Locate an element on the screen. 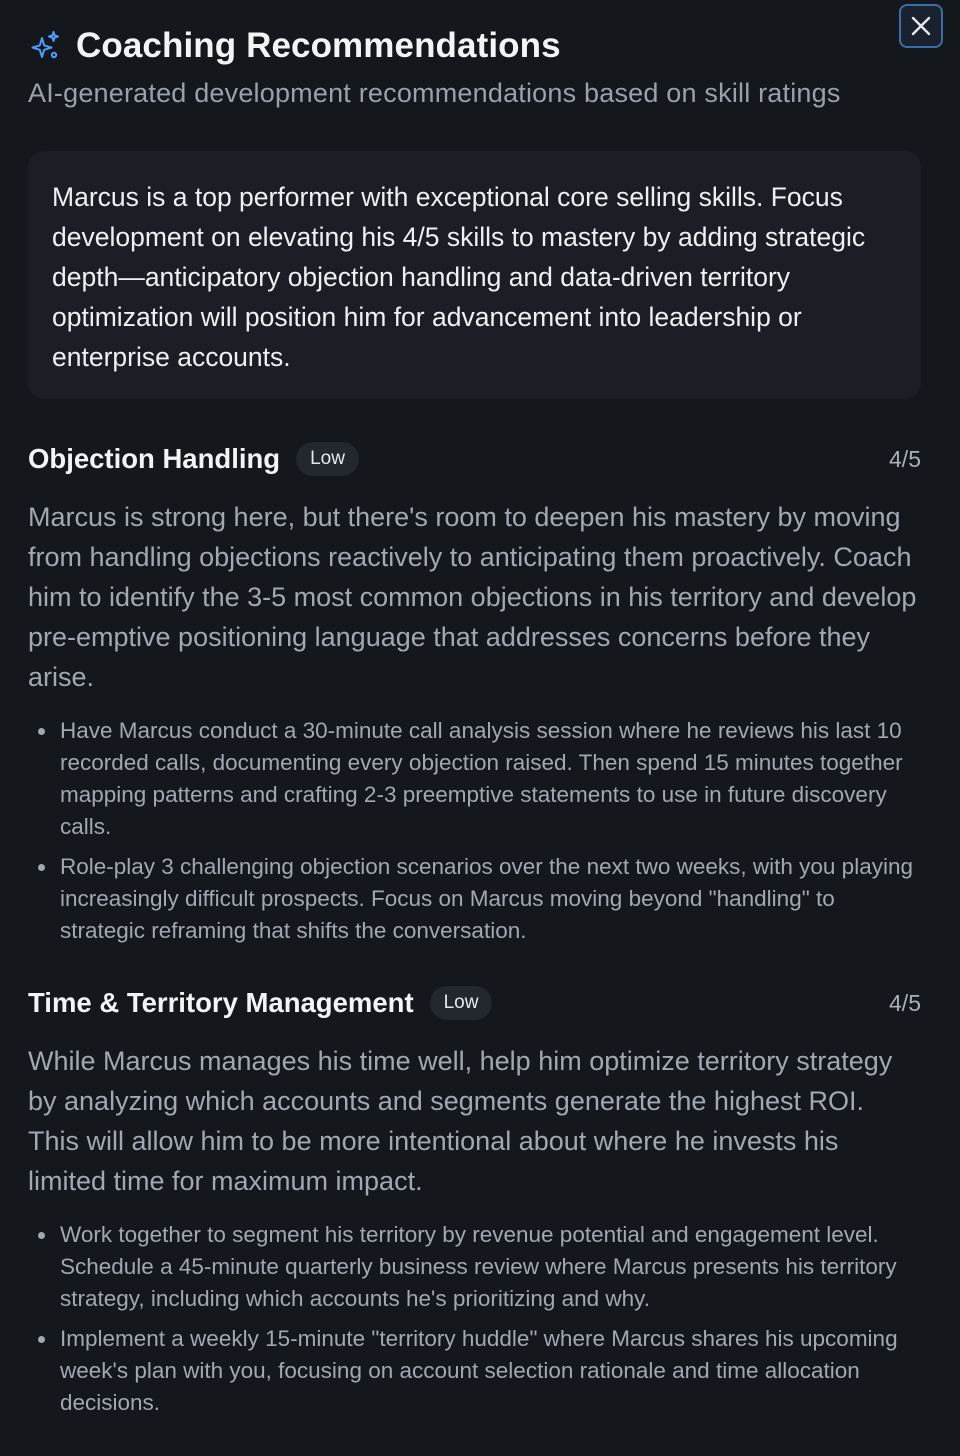 The image size is (960, 1456). section-title: Objection Handling is located at coordinates (154, 458).